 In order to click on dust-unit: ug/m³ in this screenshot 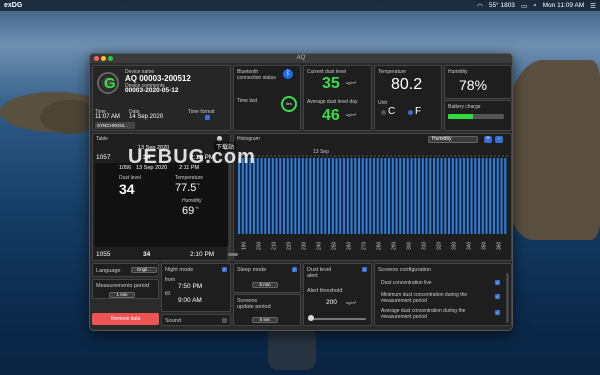, I will do `click(351, 114)`.